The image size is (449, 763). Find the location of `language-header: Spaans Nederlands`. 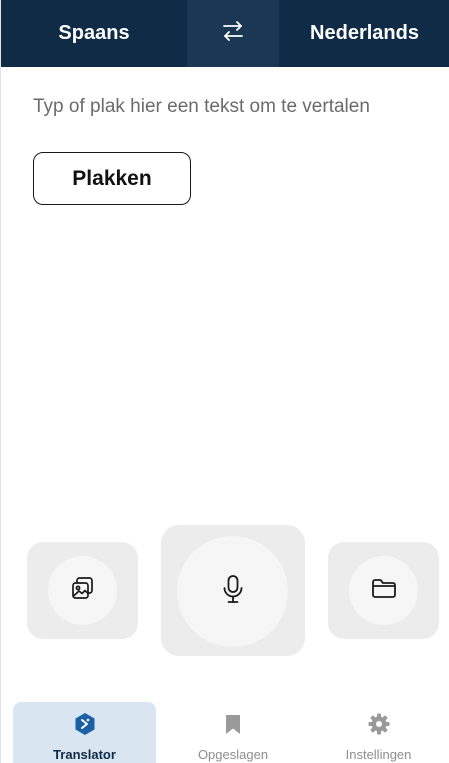

language-header: Spaans Nederlands is located at coordinates (225, 33).